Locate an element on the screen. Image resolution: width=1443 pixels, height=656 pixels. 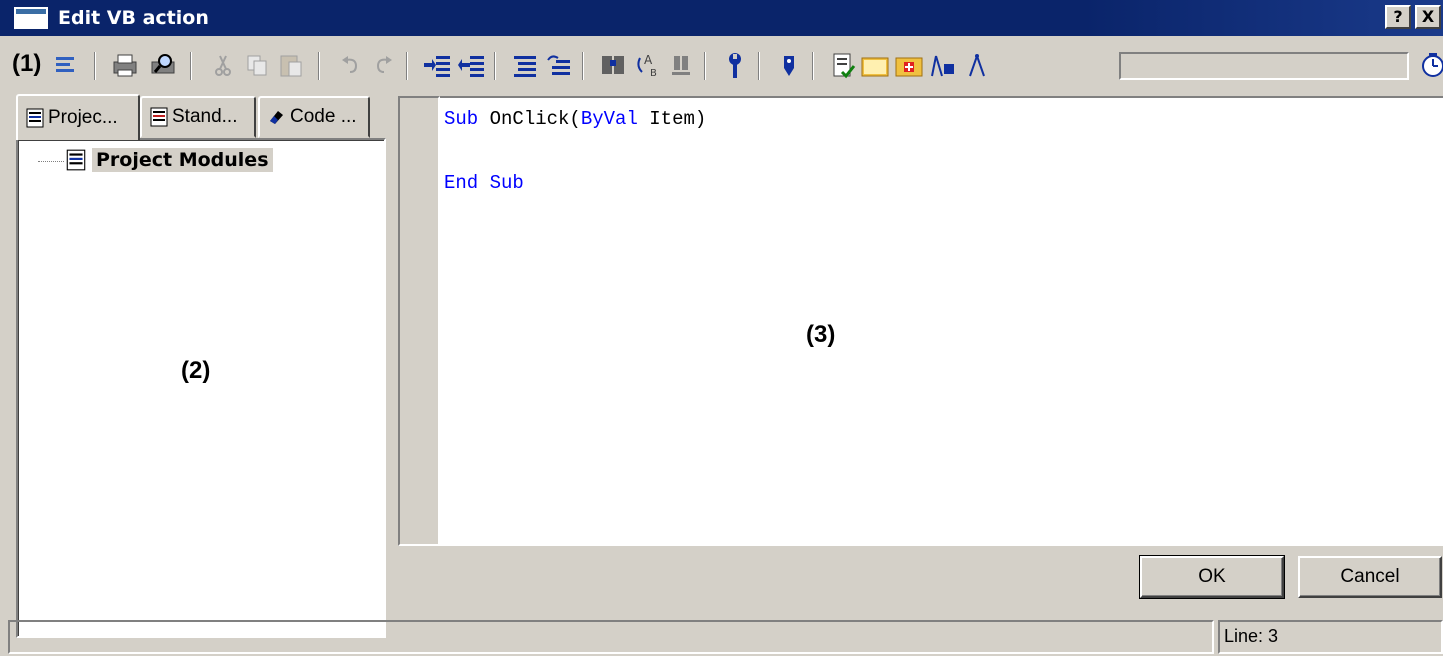
properties-icon is located at coordinates (65, 65).